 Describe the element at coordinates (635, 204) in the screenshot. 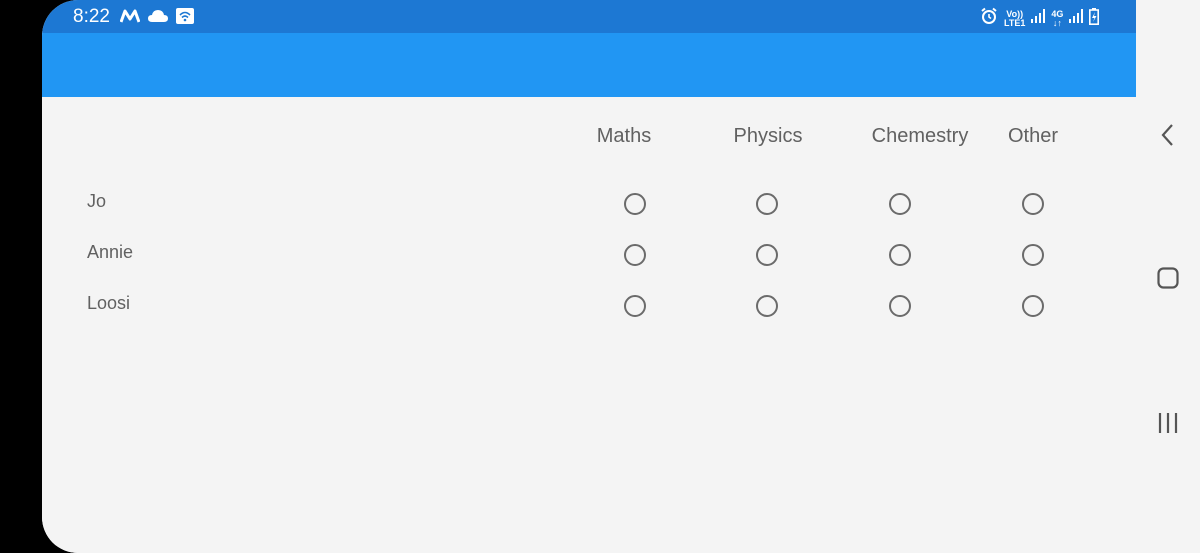

I see `radio-jo-maths` at that location.